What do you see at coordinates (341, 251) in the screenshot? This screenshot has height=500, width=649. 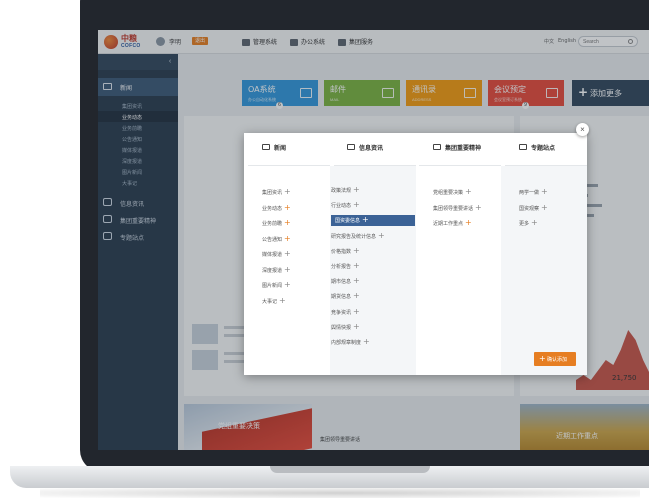 I see `module-item-label: 价格指数` at bounding box center [341, 251].